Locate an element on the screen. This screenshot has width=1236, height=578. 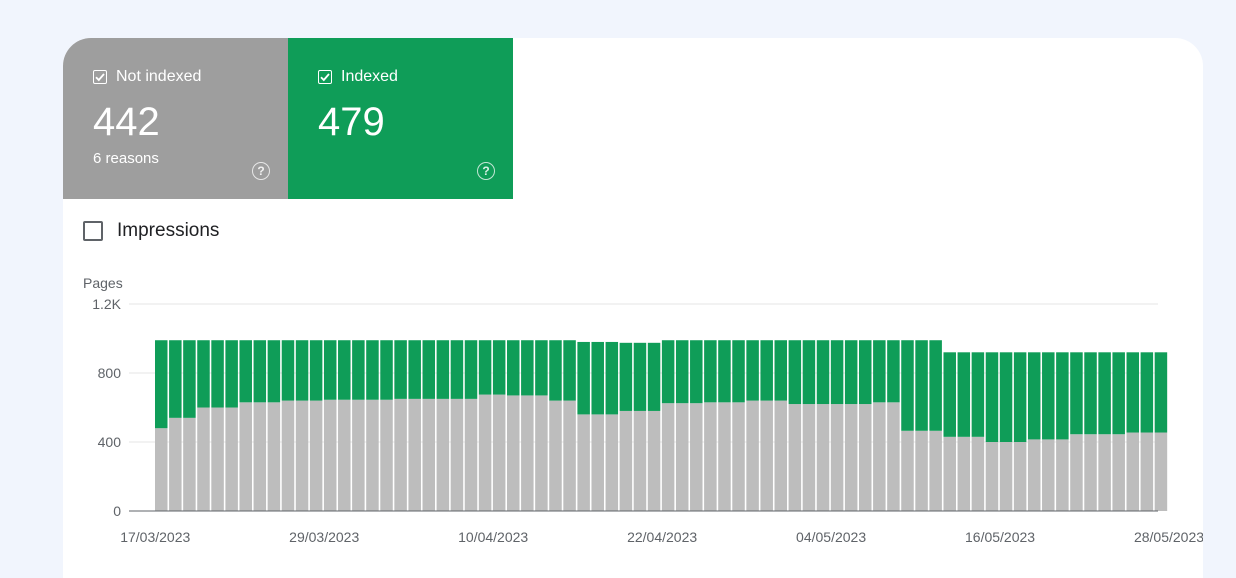
y-tick-label: 1.2K is located at coordinates (106, 304).